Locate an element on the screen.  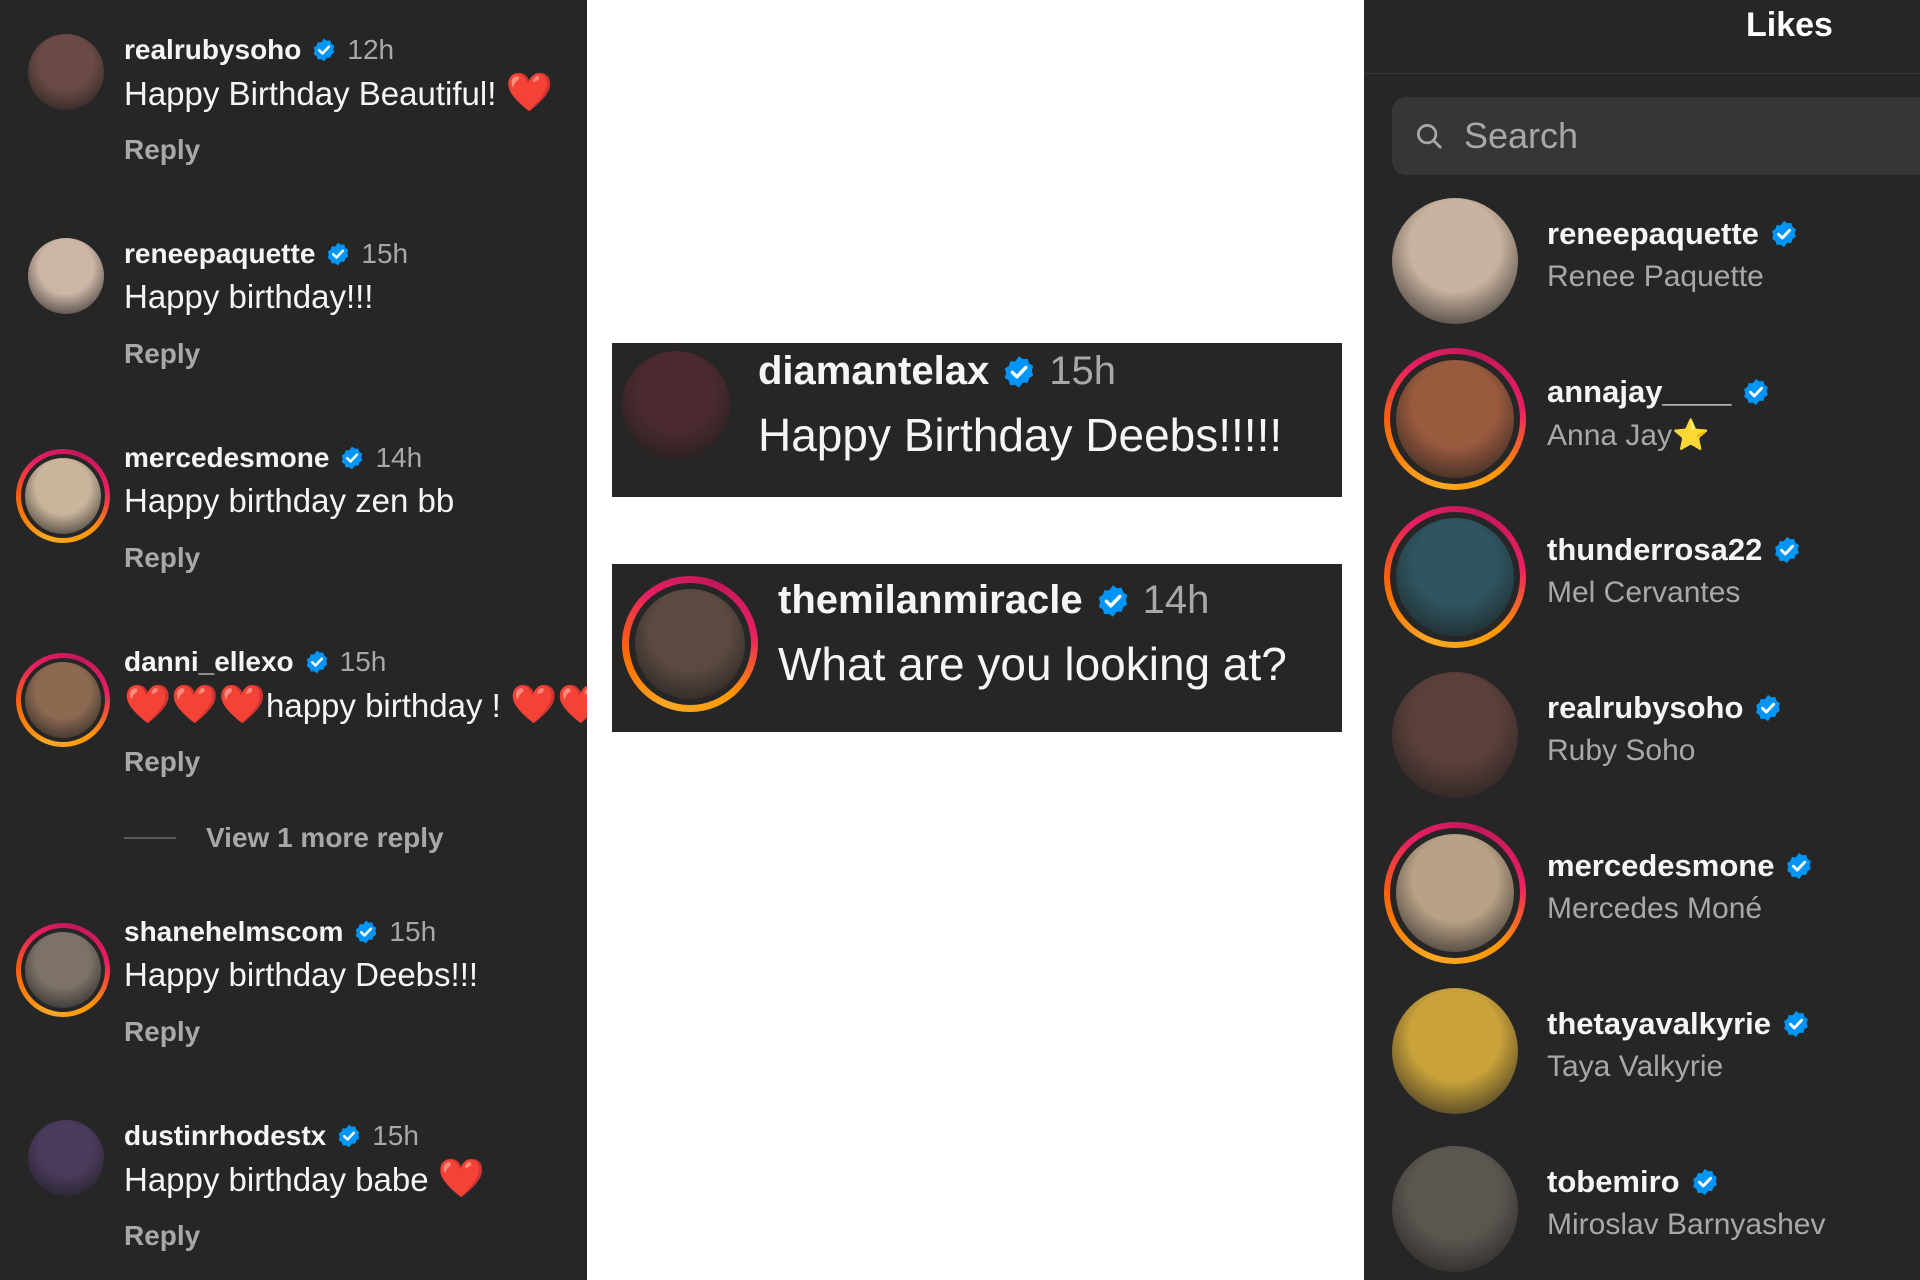
like-user-row: mercedesmone Mercedes Moné is located at coordinates (1642, 901).